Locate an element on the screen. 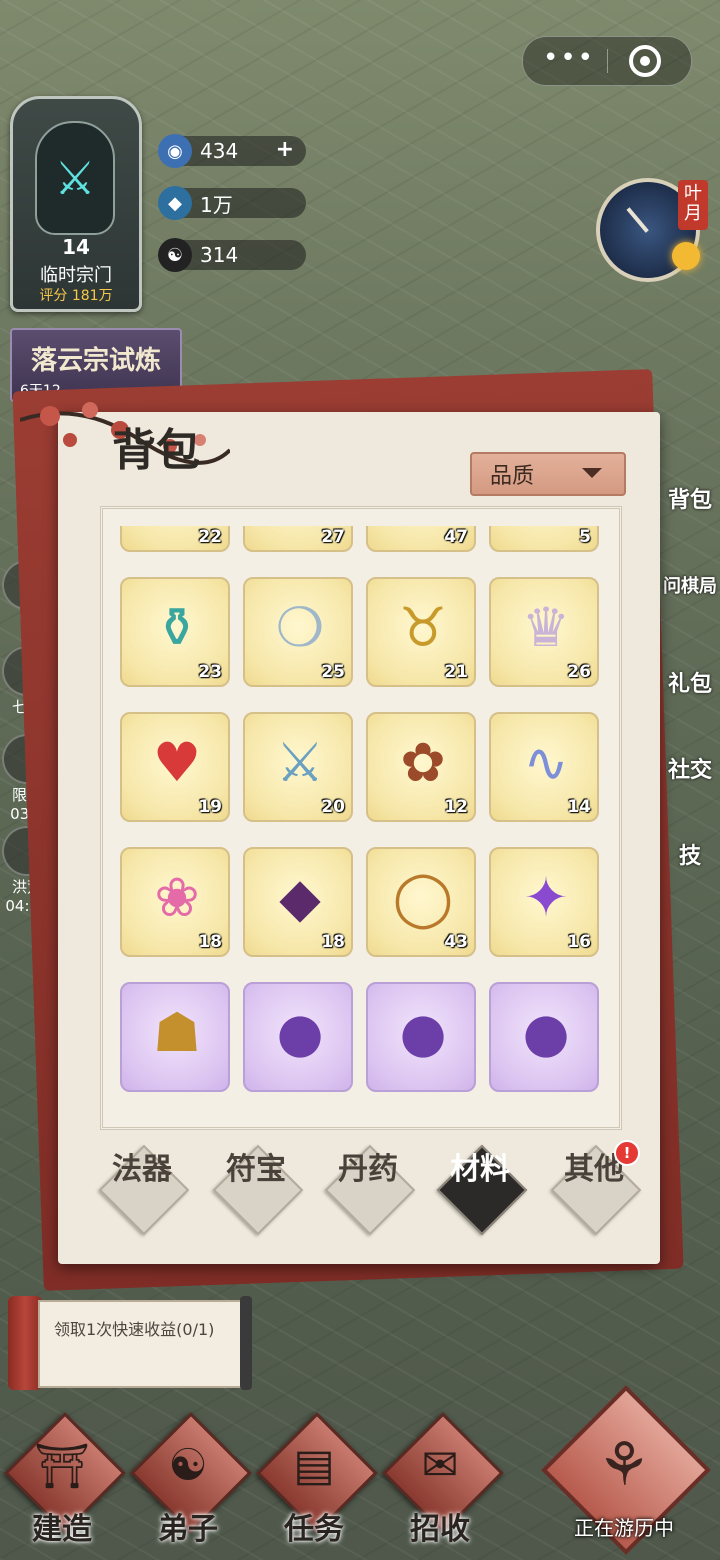  side-item-social: 社交 is located at coordinates (690, 768).